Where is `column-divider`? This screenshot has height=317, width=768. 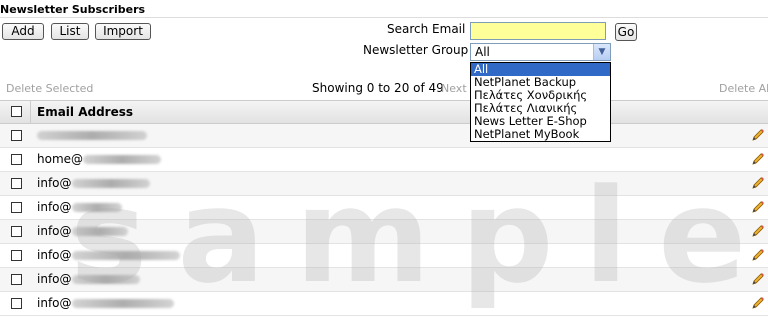 column-divider is located at coordinates (30, 112).